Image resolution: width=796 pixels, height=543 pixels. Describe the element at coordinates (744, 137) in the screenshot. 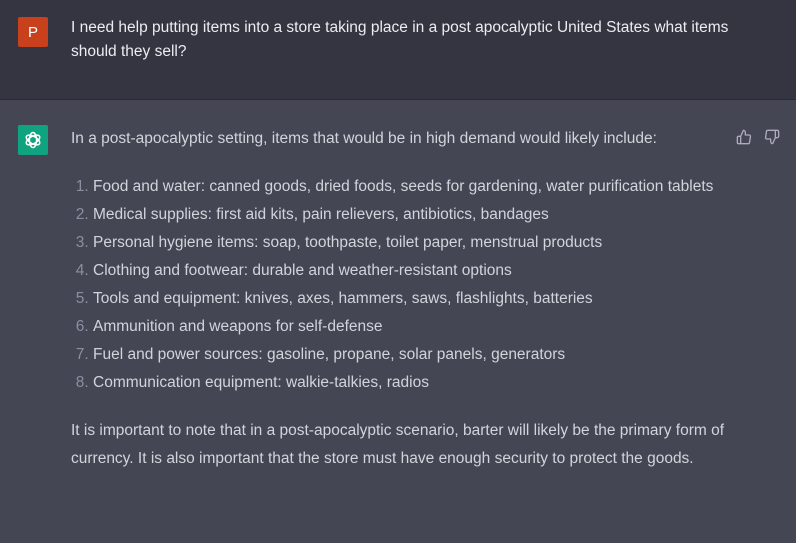

I see `thumbs-up-icon` at that location.